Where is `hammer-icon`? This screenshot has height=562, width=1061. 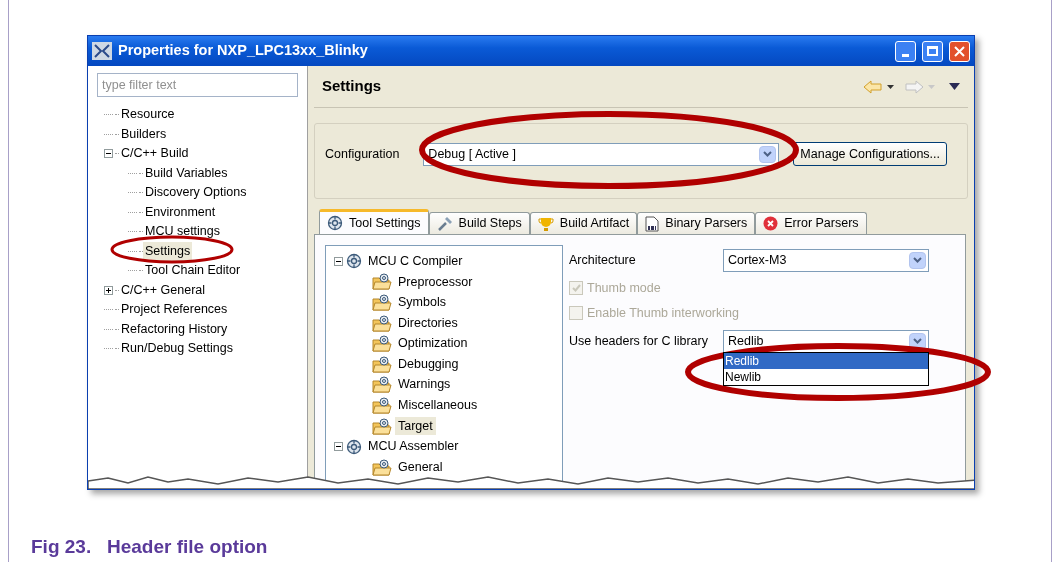 hammer-icon is located at coordinates (444, 223).